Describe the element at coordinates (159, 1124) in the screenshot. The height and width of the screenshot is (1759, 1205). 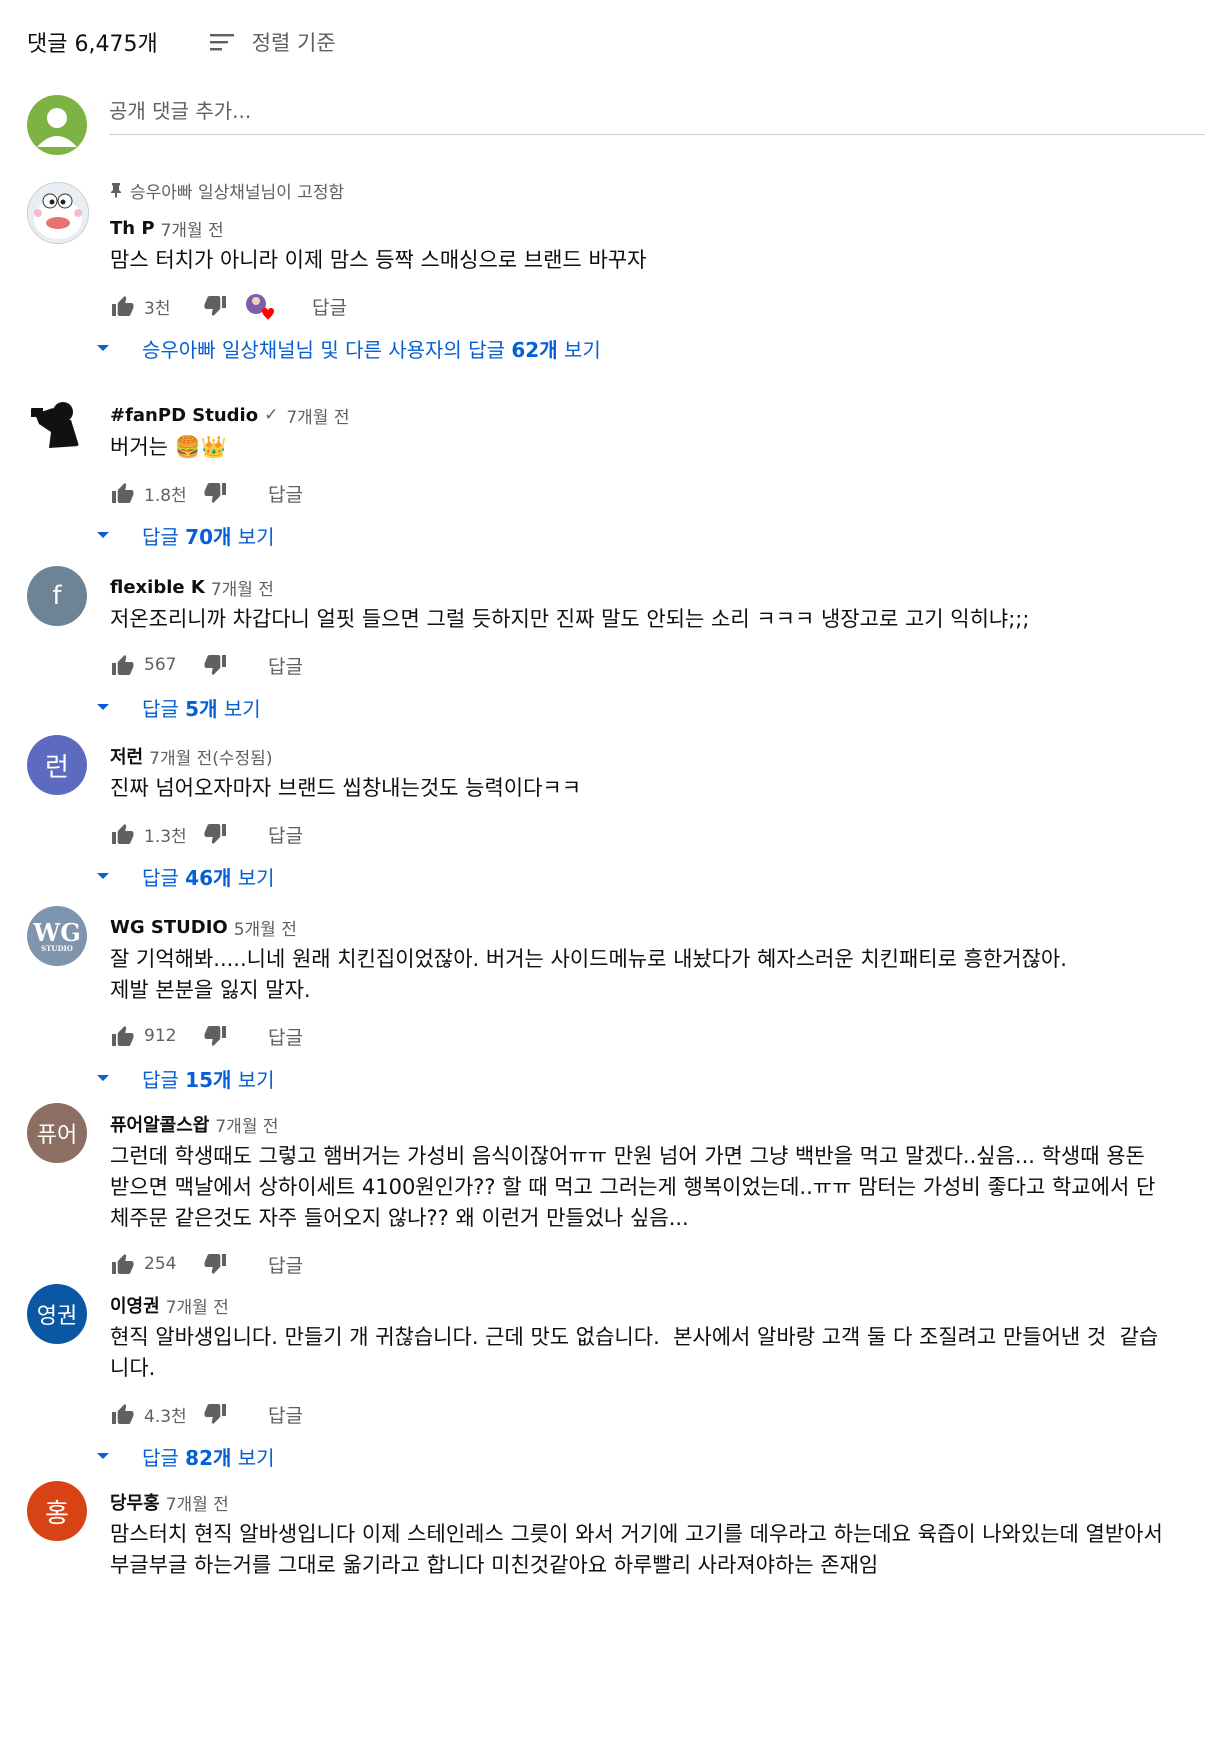
I see `comment-author: 퓨어알콜스왑` at that location.